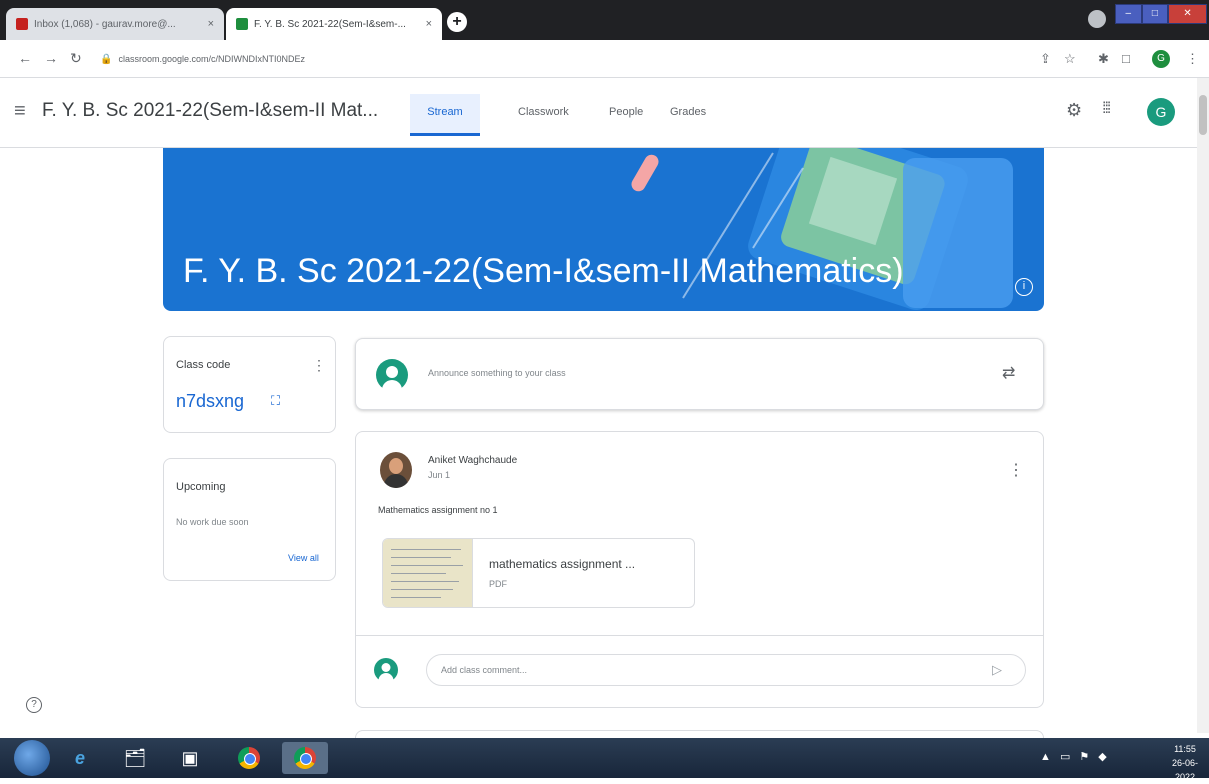  Describe the element at coordinates (249, 758) in the screenshot. I see `chrome-icon` at that location.